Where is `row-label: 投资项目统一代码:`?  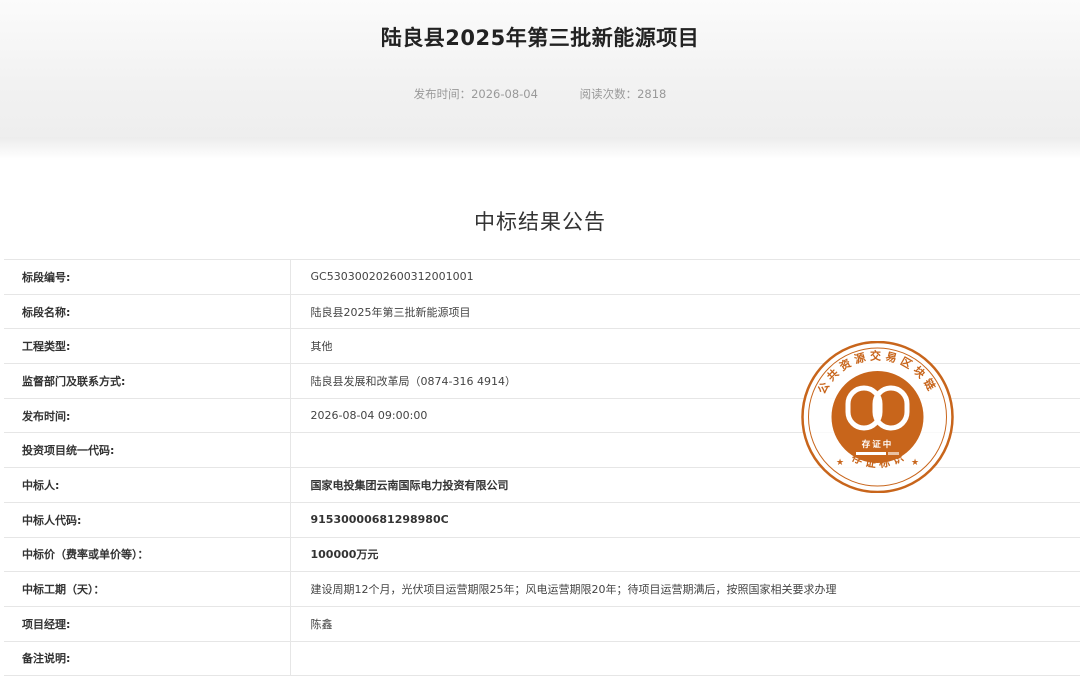 row-label: 投资项目统一代码: is located at coordinates (147, 450).